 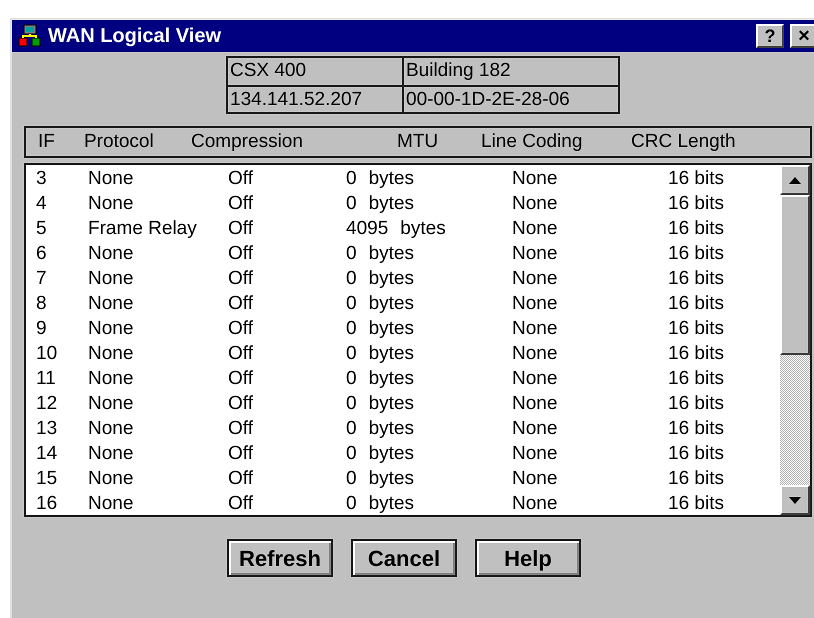 What do you see at coordinates (404, 558) in the screenshot?
I see `dialog-button: Cancel` at bounding box center [404, 558].